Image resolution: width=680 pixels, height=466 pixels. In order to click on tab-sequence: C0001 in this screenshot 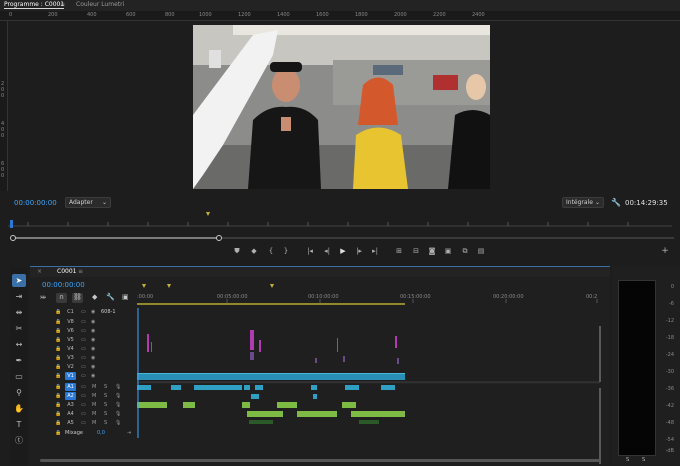, I will do `click(66, 271)`.